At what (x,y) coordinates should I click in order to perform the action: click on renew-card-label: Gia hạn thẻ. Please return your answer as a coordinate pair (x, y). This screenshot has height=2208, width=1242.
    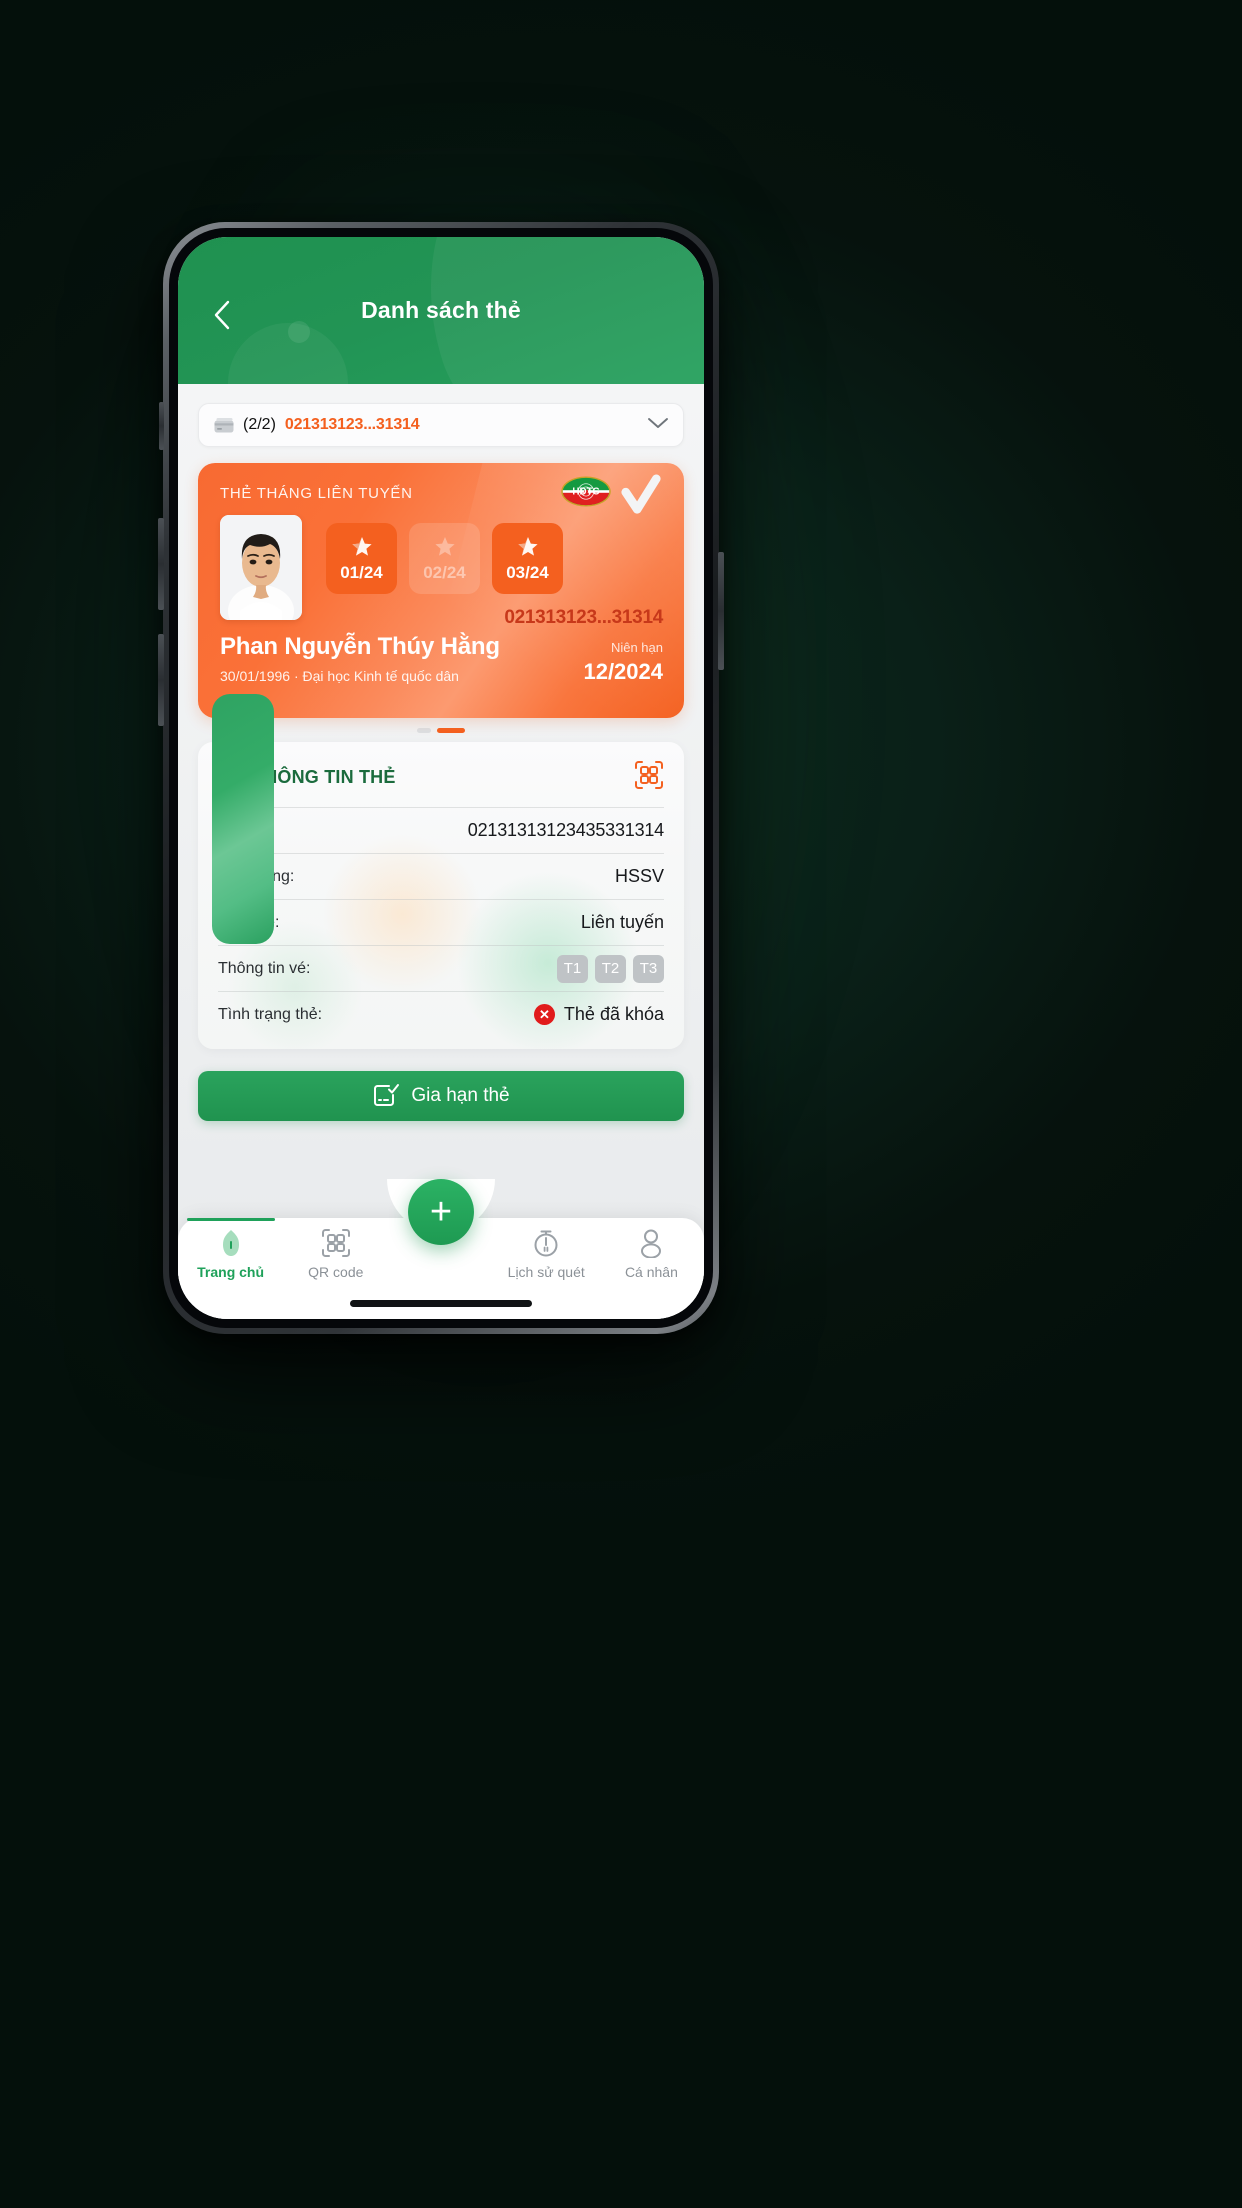
    Looking at the image, I should click on (460, 1095).